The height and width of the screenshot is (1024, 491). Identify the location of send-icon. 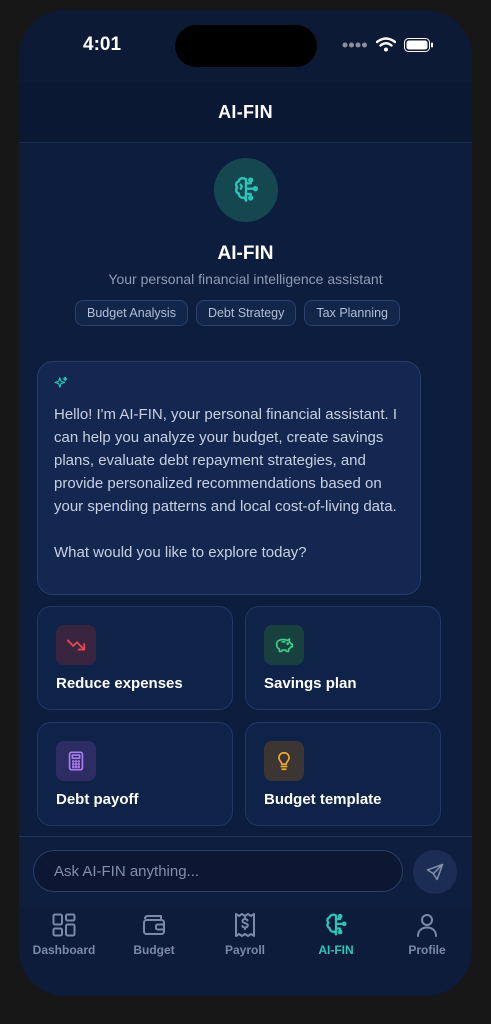
(435, 872).